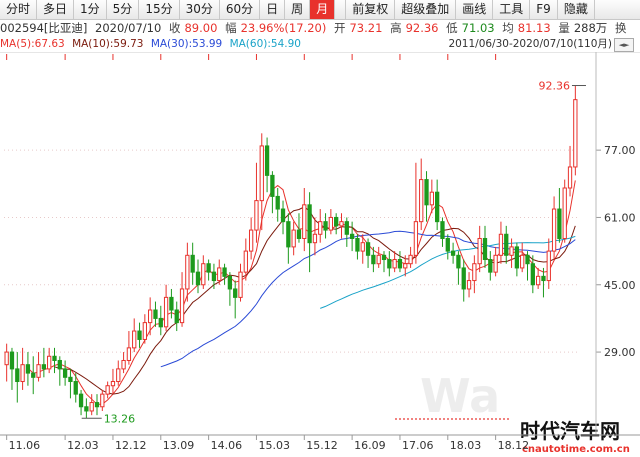 Image resolution: width=640 pixels, height=457 pixels. Describe the element at coordinates (200, 9) in the screenshot. I see `toolbar-button-5: 30分` at that location.